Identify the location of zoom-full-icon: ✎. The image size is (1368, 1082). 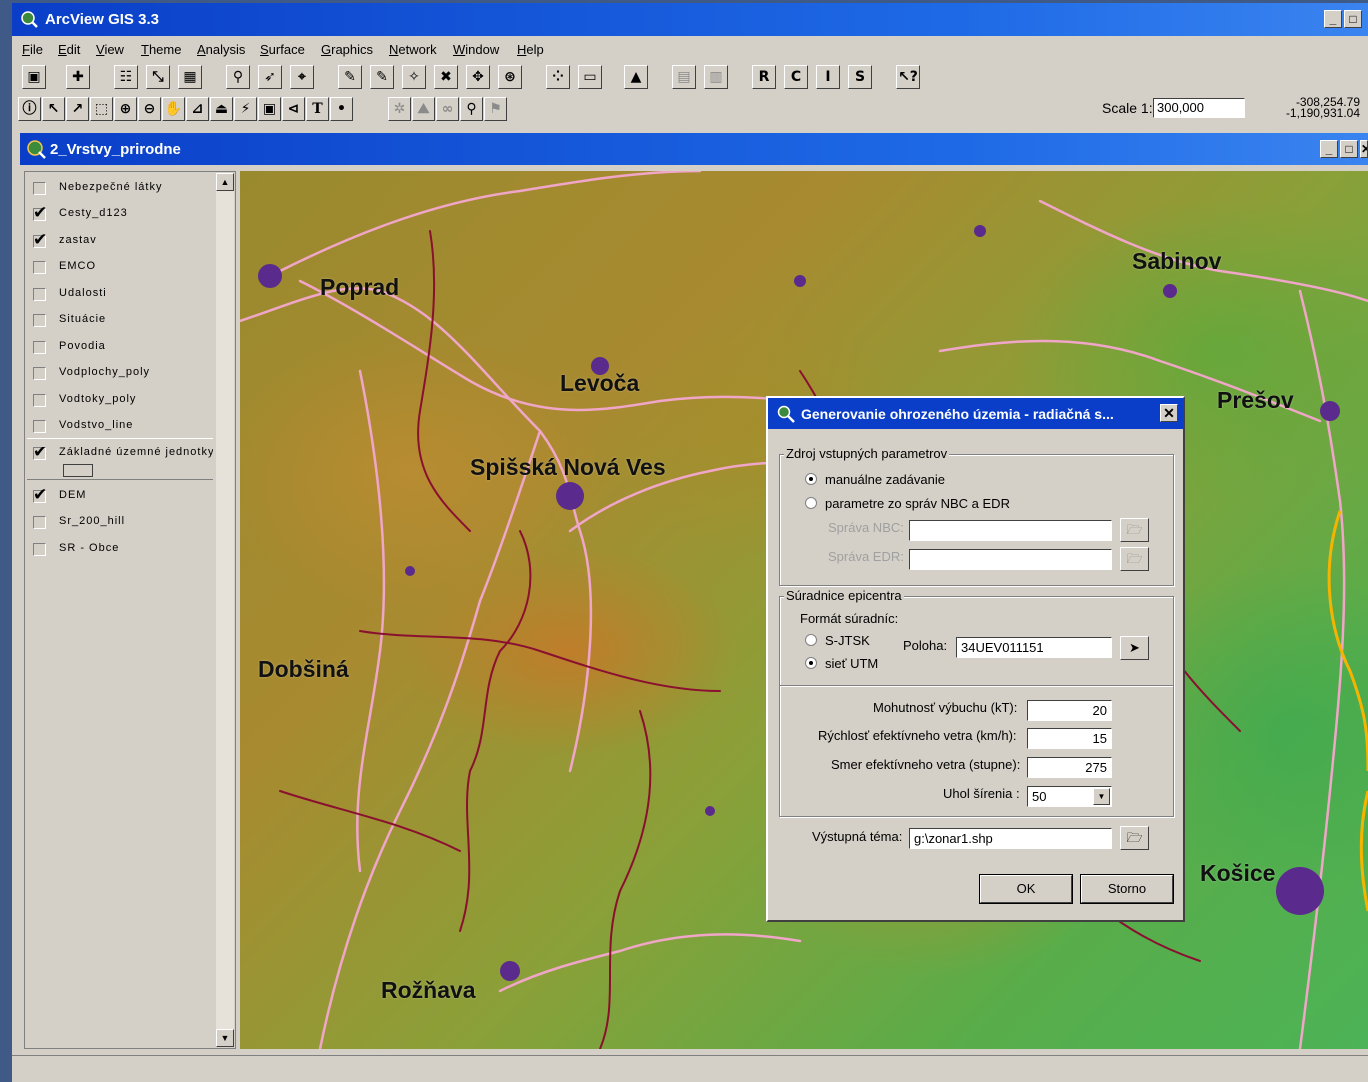
(350, 77).